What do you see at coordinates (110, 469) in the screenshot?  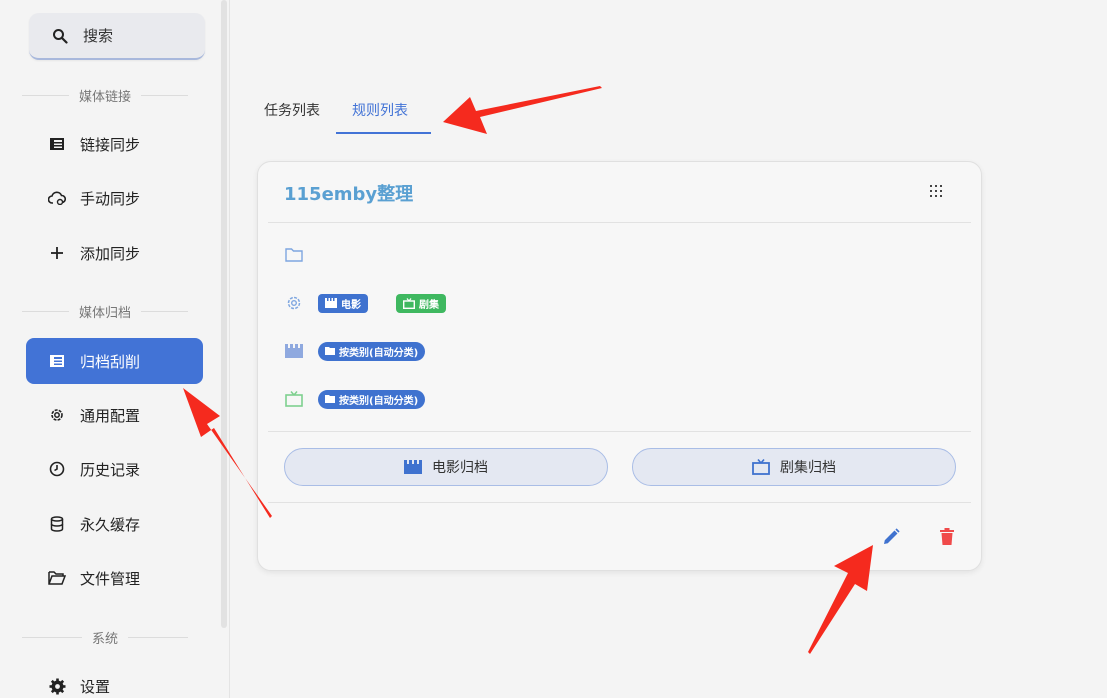 I see `sidebar-item-label: 历史记录` at bounding box center [110, 469].